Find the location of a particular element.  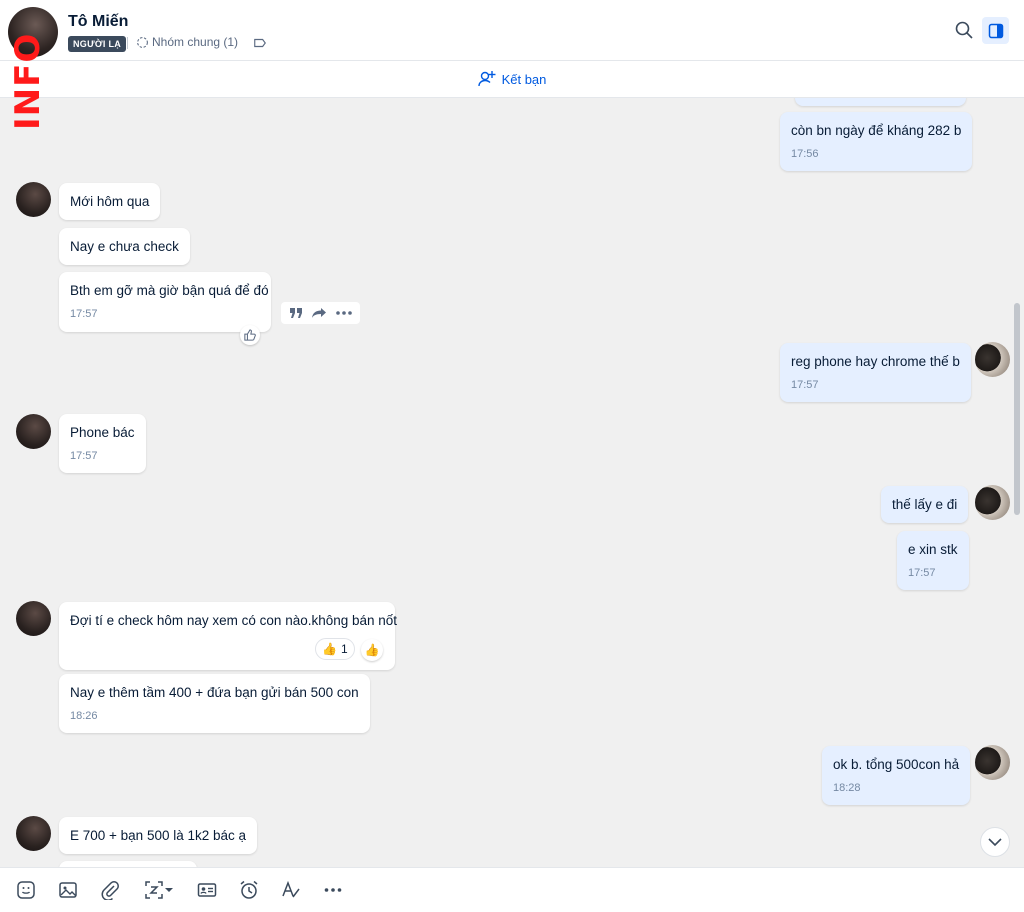

chat-header: INFO Tô Miến NGƯỜI LẠ Nhóm chung (1) is located at coordinates (512, 65).